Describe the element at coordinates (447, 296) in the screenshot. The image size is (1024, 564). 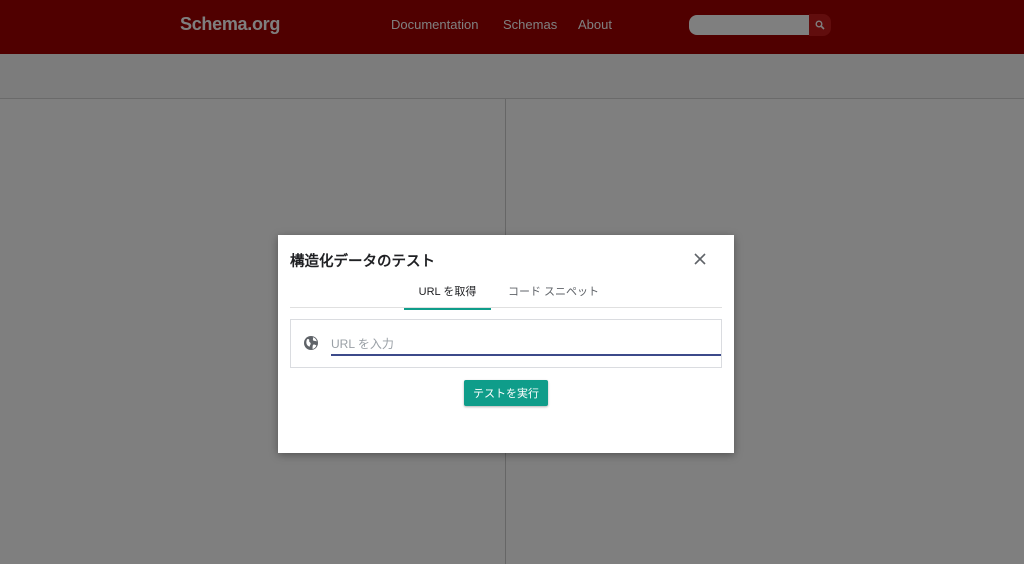
I see `tab-fetch-url: URL を取得` at that location.